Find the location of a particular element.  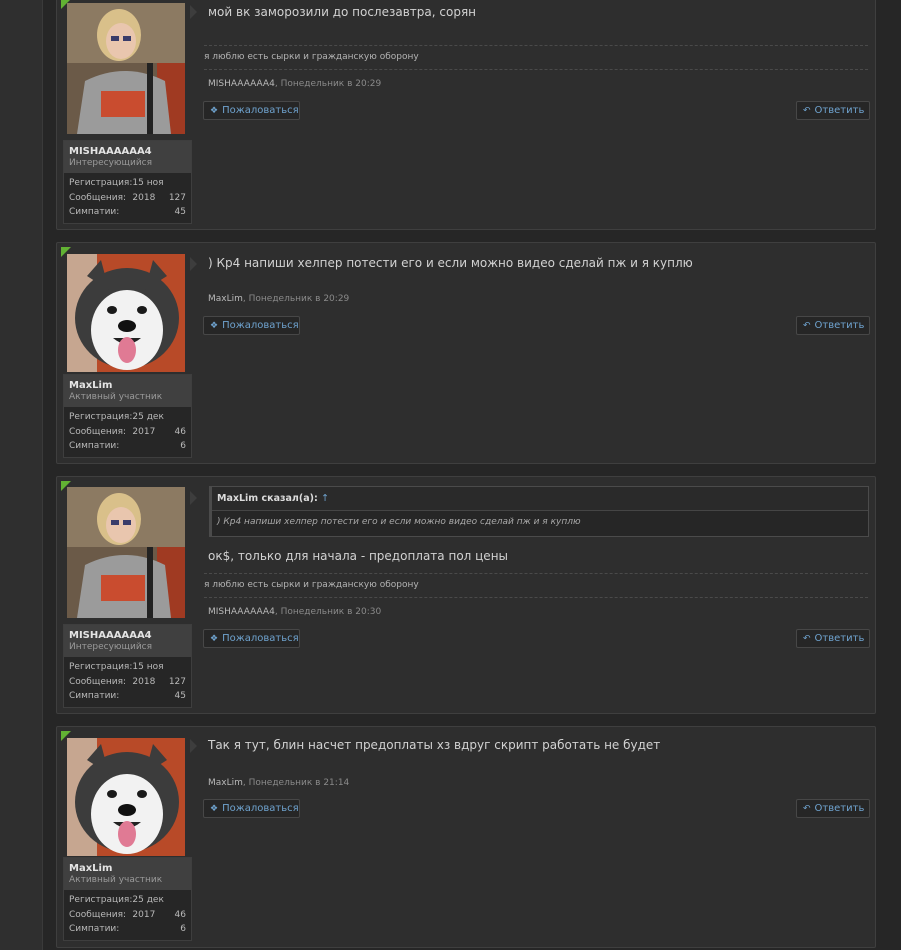

post-time: Понедельник в 20:30 is located at coordinates (331, 612).